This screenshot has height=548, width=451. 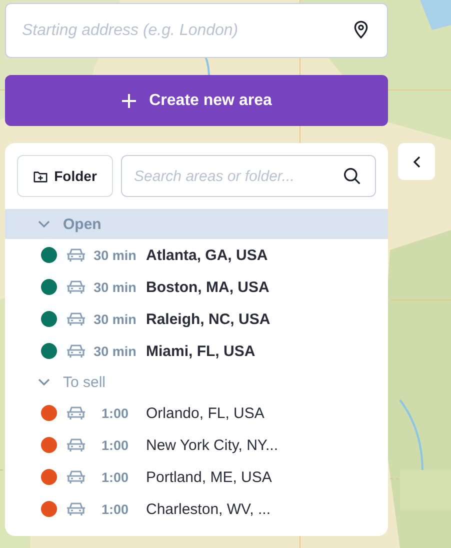 I want to click on area-item: 1:00 Orlando, FL, USA, so click(x=196, y=413).